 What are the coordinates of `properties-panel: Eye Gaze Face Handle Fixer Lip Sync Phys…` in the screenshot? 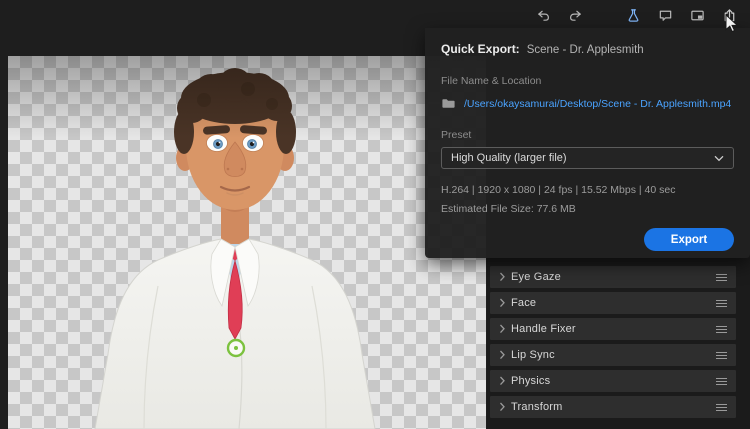 It's located at (618, 343).